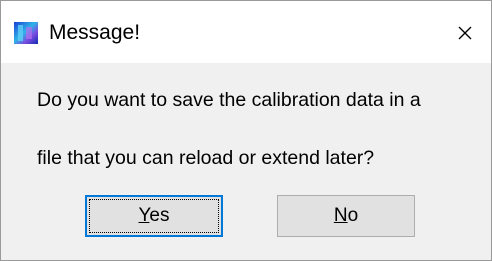  Describe the element at coordinates (95, 32) in the screenshot. I see `window-title: Message!` at that location.